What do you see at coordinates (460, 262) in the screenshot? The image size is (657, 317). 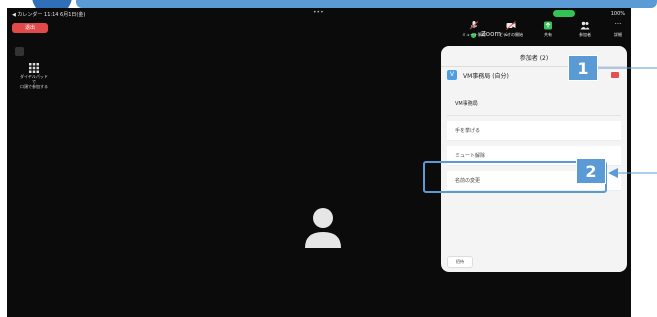 I see `invite-button: 招待` at bounding box center [460, 262].